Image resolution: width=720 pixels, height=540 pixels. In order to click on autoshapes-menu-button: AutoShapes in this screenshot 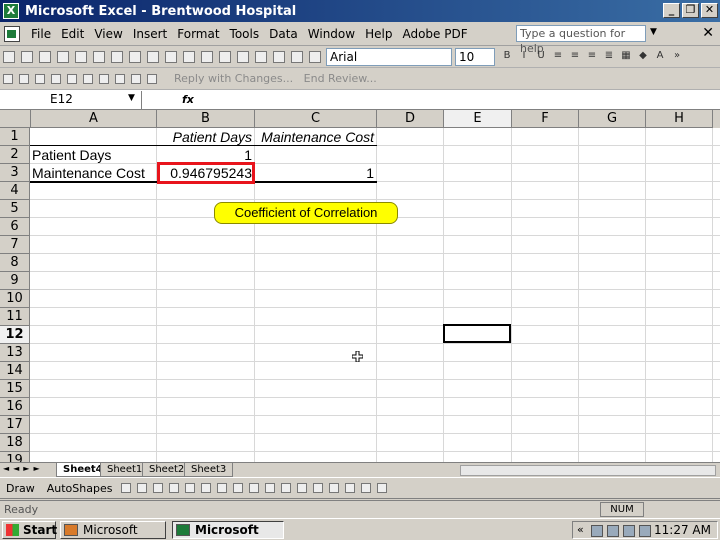, I will do `click(80, 488)`.